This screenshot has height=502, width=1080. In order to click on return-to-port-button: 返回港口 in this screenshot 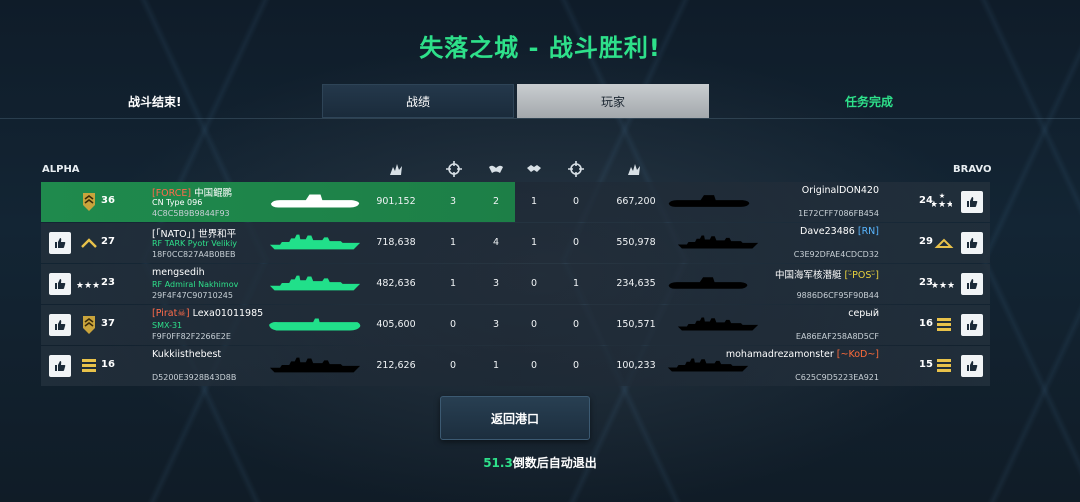, I will do `click(515, 418)`.